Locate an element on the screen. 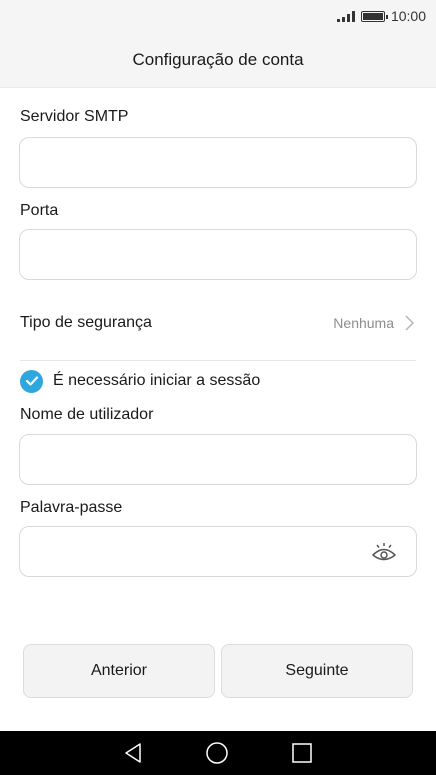 The width and height of the screenshot is (436, 775). divider is located at coordinates (218, 360).